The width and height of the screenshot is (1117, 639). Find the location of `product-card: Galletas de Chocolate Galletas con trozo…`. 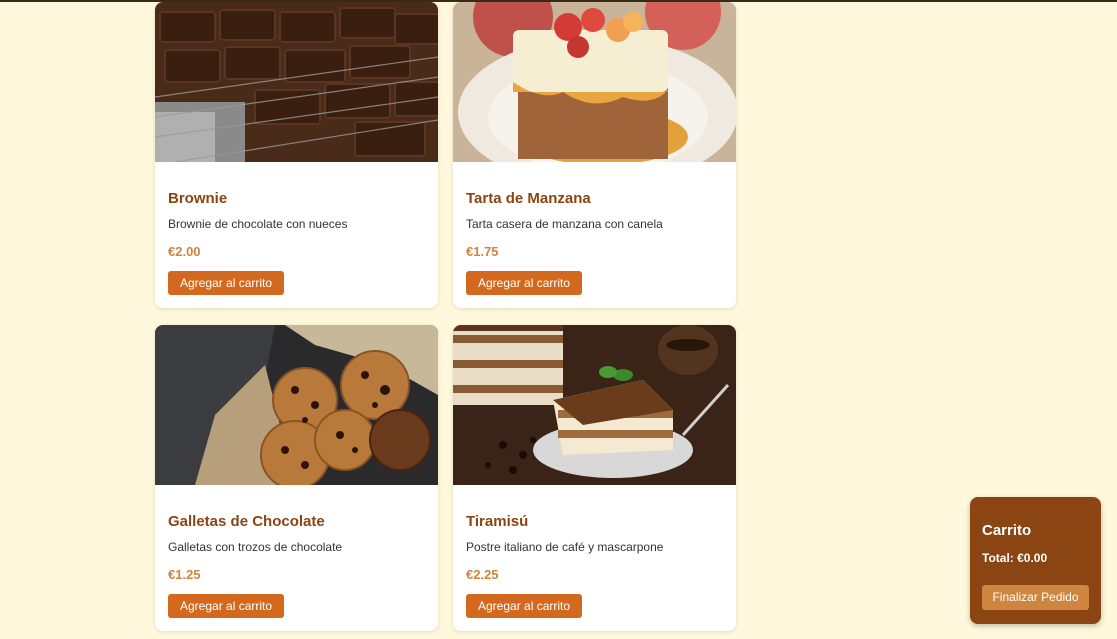

product-card: Galletas de Chocolate Galletas con trozo… is located at coordinates (296, 478).